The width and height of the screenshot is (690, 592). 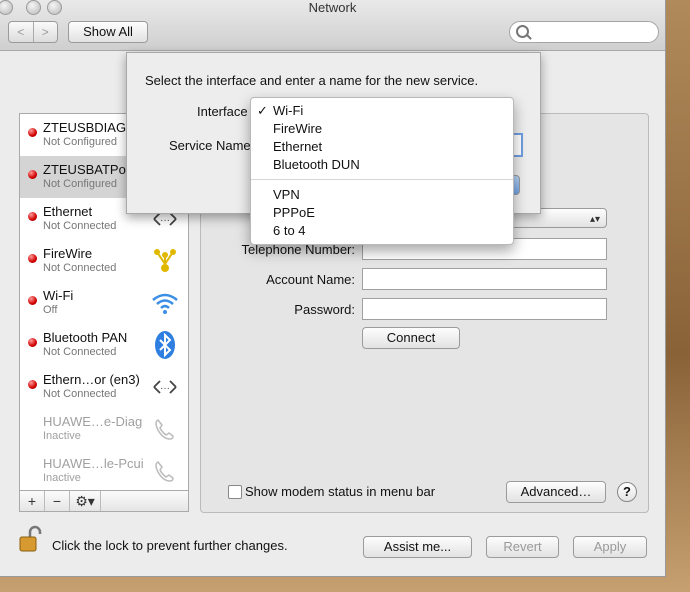 I want to click on menu-item-vpn: VPN, so click(x=286, y=194).